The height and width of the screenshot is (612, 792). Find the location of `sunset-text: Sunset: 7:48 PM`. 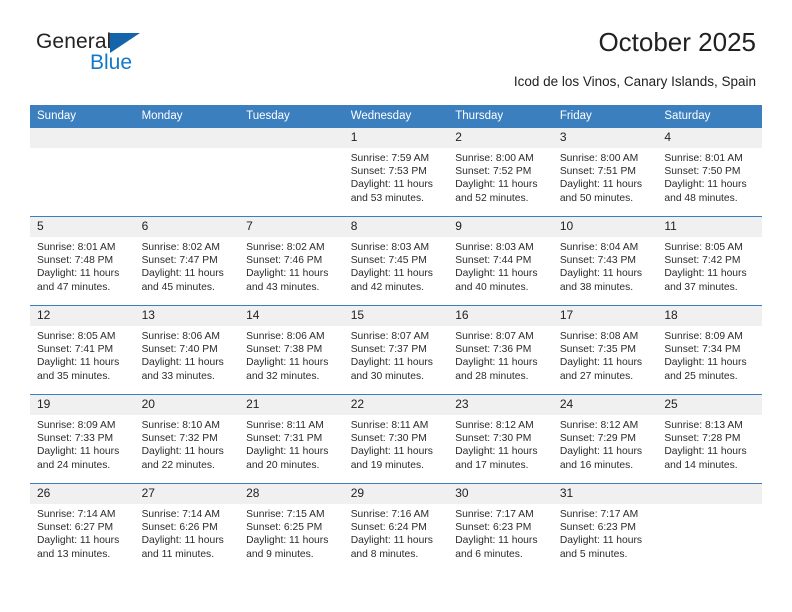

sunset-text: Sunset: 7:48 PM is located at coordinates (75, 261).